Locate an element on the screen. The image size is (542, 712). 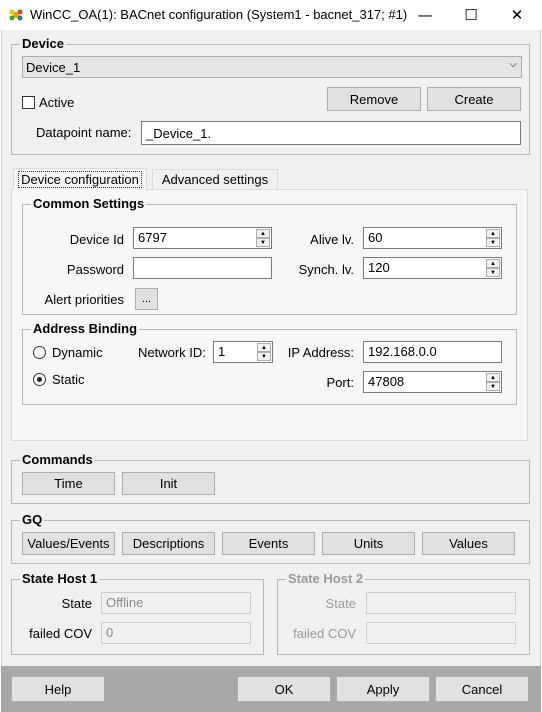
help-button: Help is located at coordinates (58, 689).